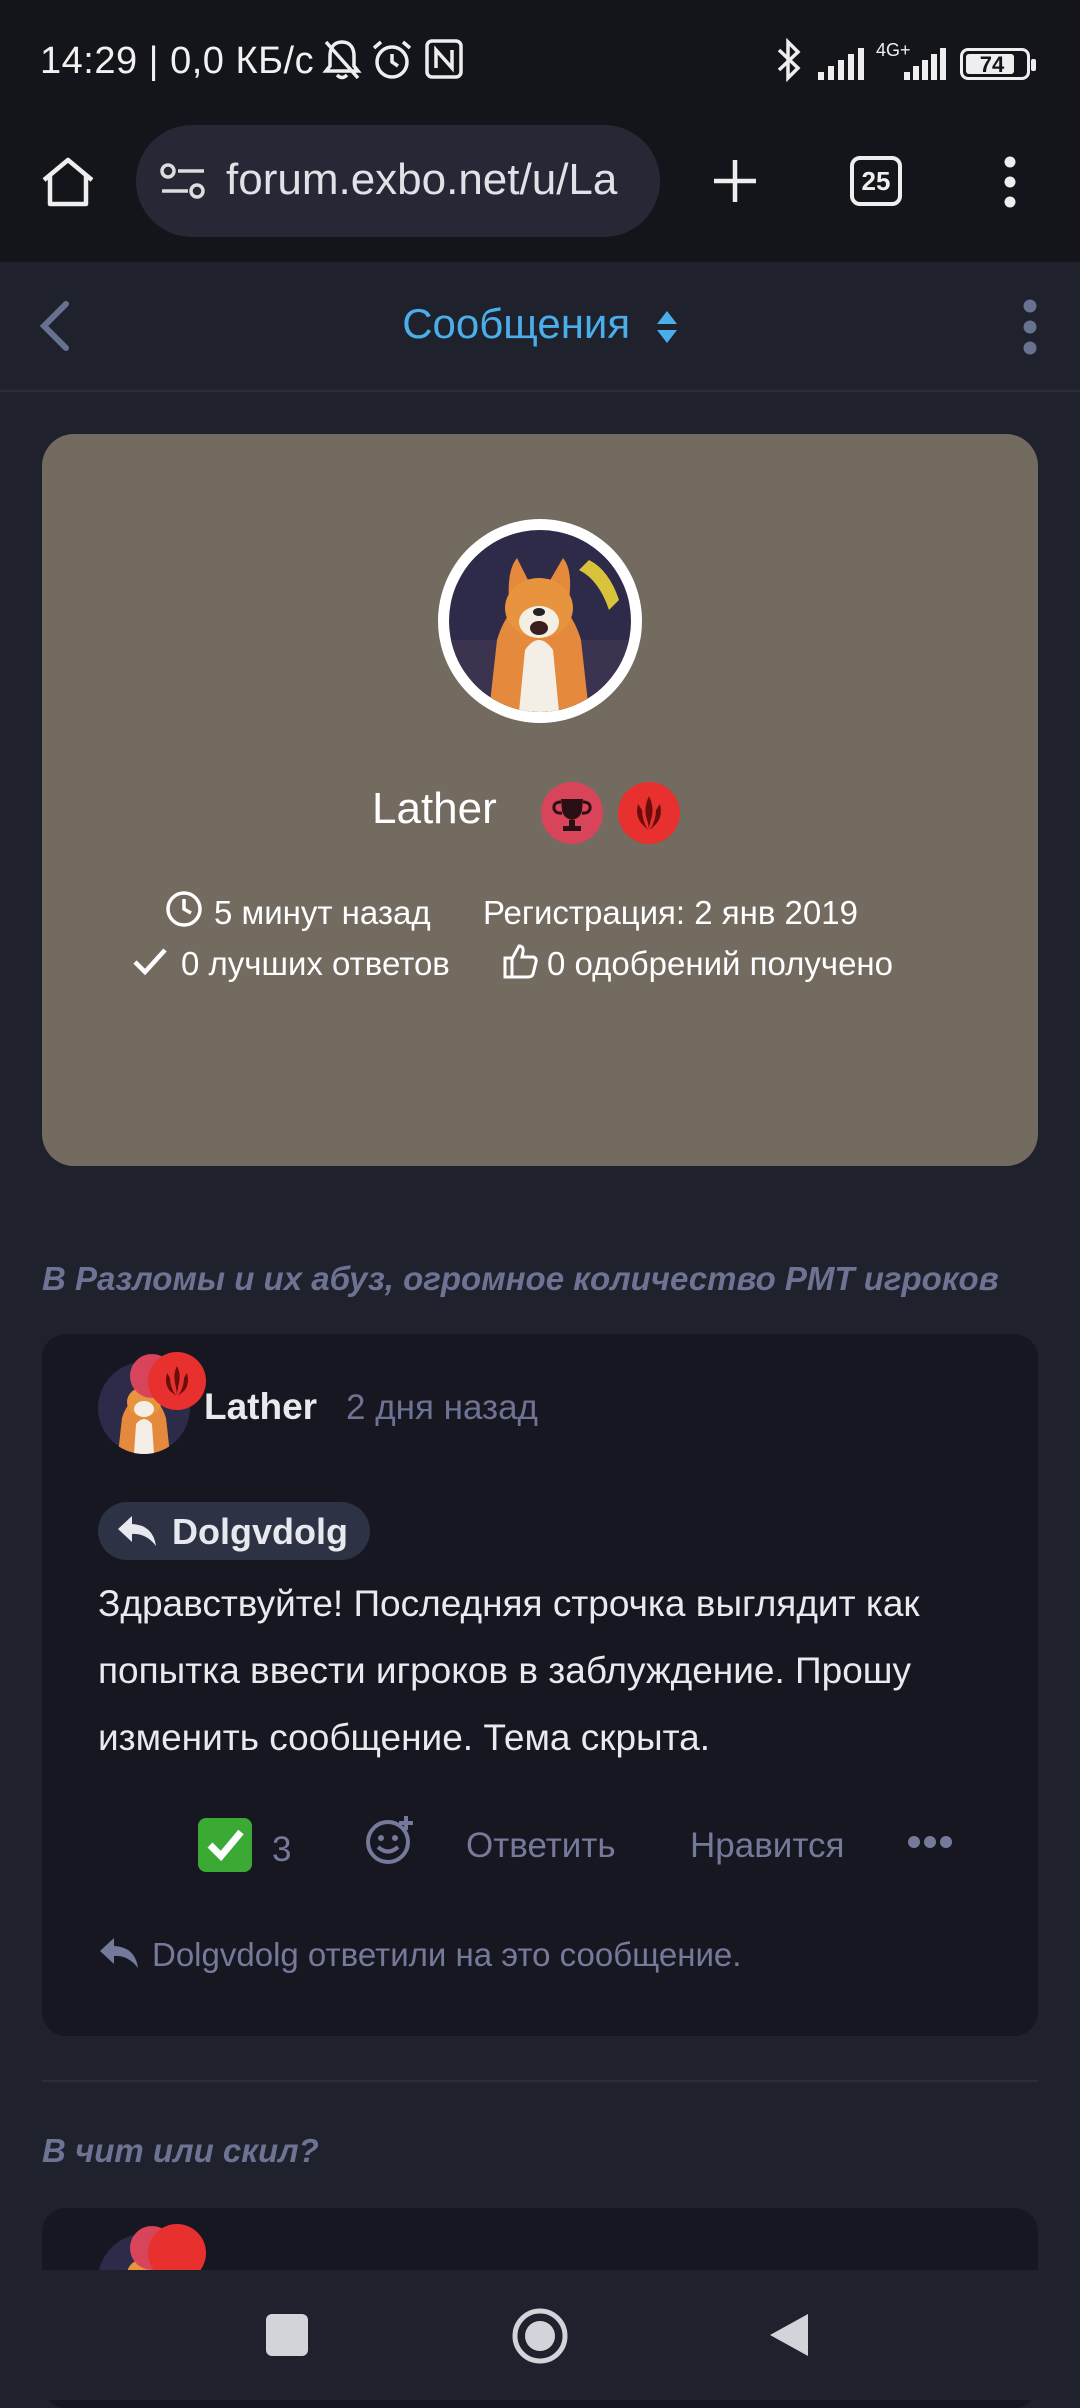 The image size is (1080, 2408). I want to click on trophy-badge-icon, so click(572, 813).